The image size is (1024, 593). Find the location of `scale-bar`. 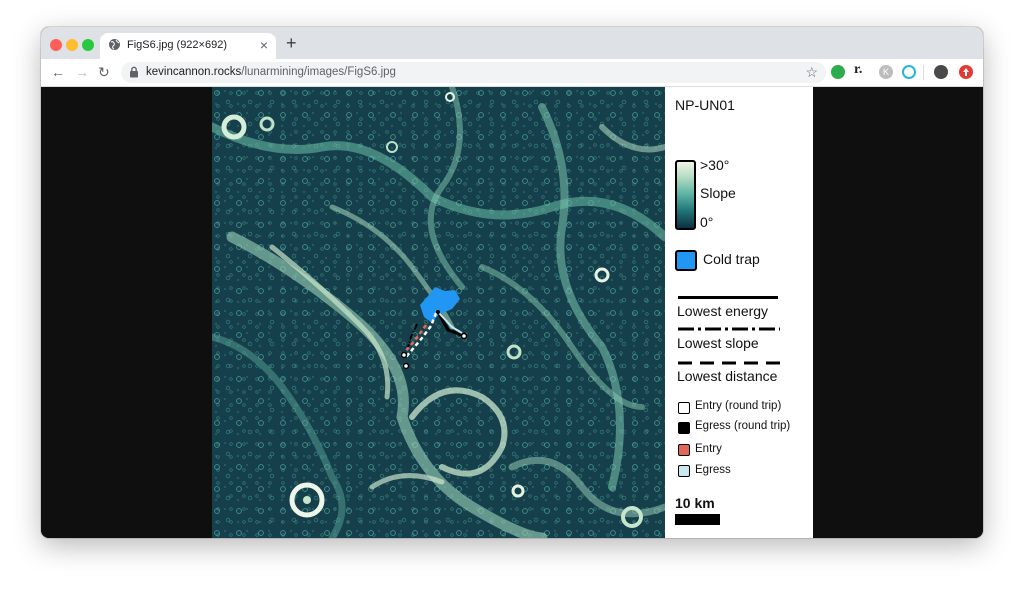

scale-bar is located at coordinates (697, 519).